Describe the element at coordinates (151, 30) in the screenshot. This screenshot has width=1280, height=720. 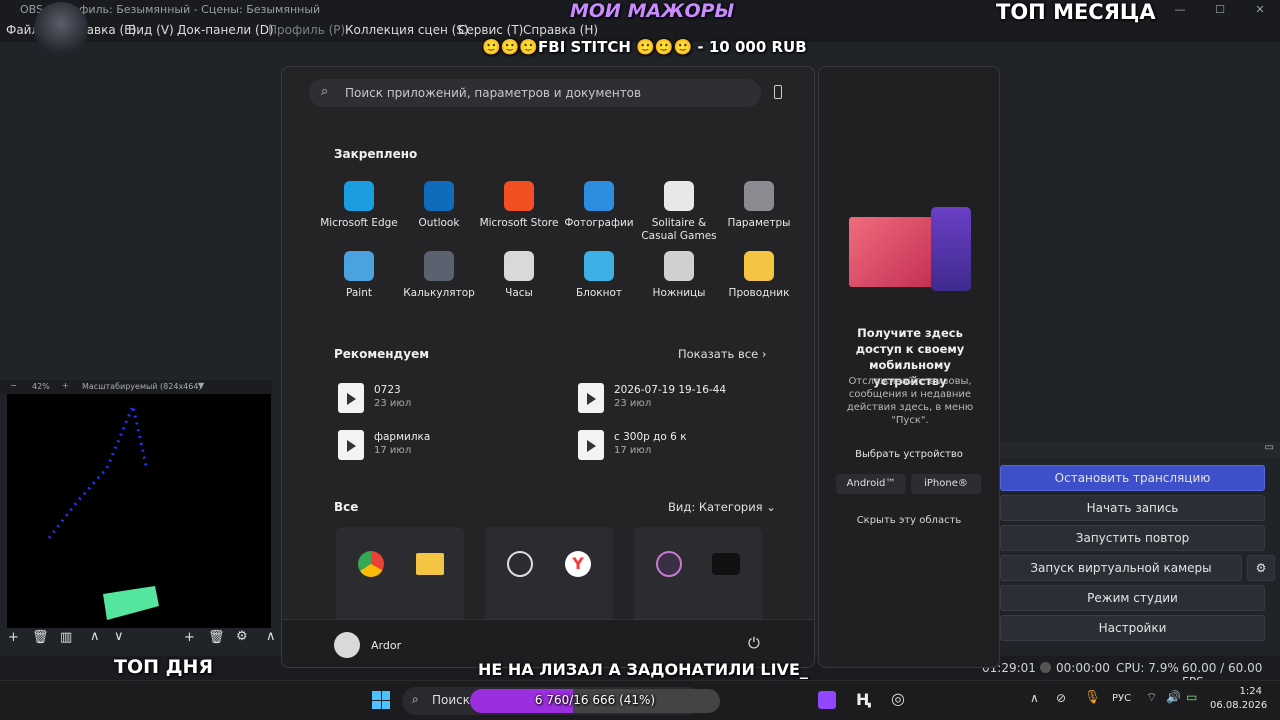
I see `menu-view: Вид (V)` at that location.